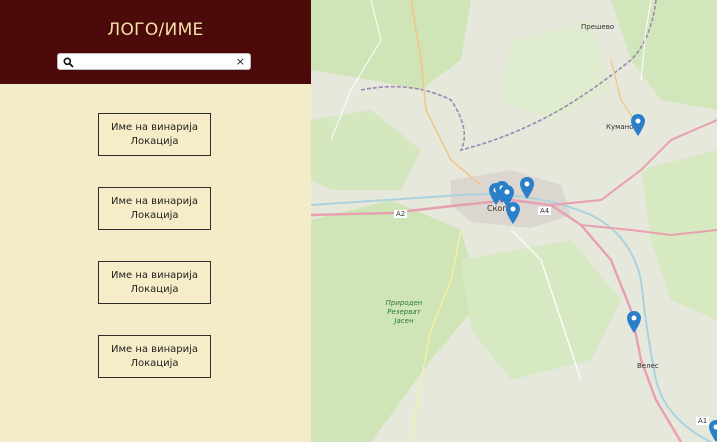 The image size is (717, 442). What do you see at coordinates (598, 27) in the screenshot?
I see `map-label-presevo: Прешево` at bounding box center [598, 27].